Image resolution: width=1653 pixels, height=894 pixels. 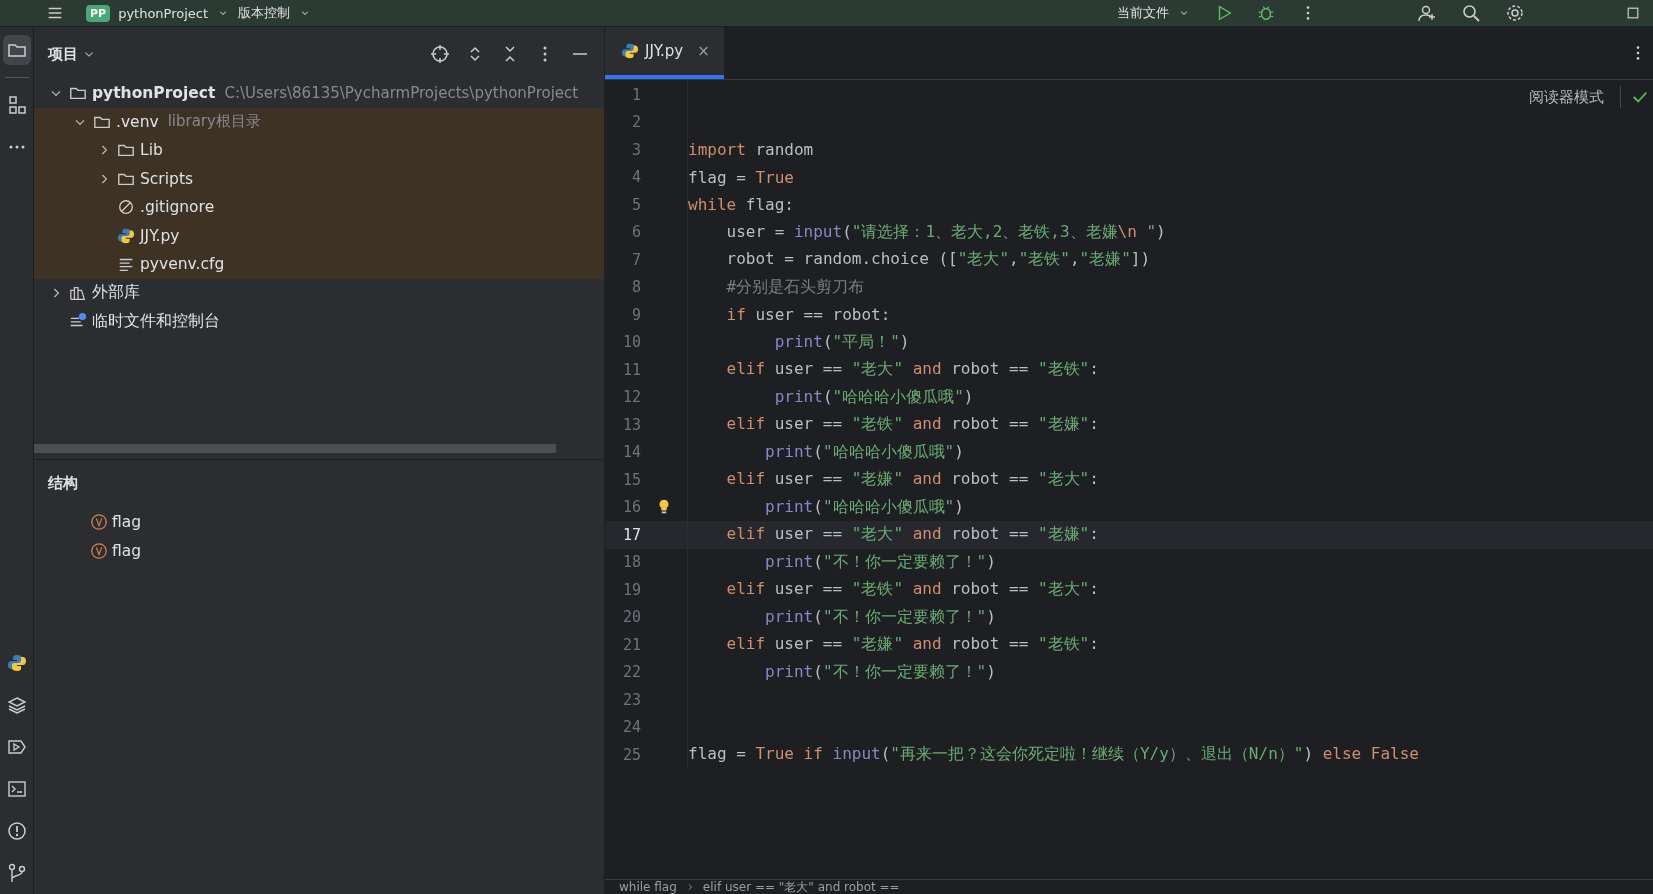 I want to click on tree-row: Lib, so click(x=319, y=150).